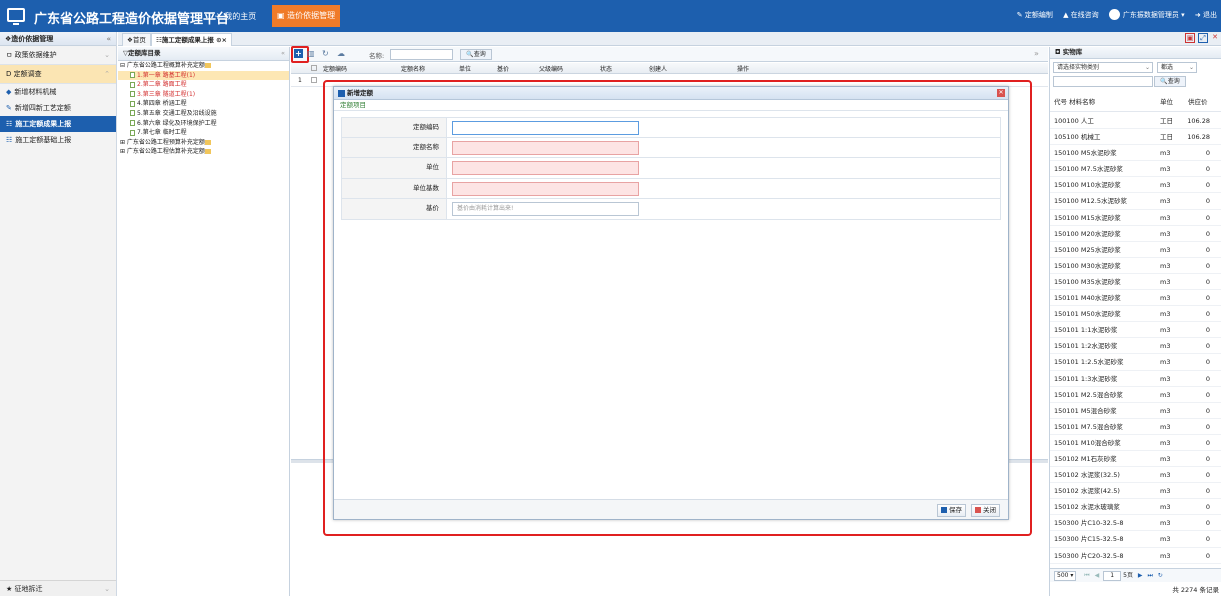 The image size is (1221, 596). What do you see at coordinates (545, 188) in the screenshot?
I see `unit-base-input` at bounding box center [545, 188].